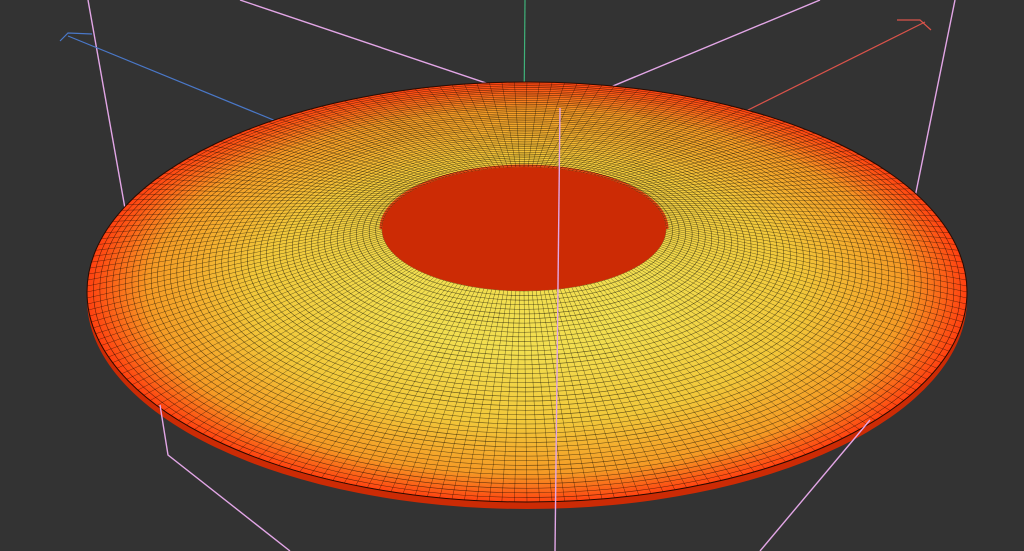 This screenshot has width=1024, height=551. What do you see at coordinates (914, 25) in the screenshot?
I see `x-axis-arrow-icon` at bounding box center [914, 25].